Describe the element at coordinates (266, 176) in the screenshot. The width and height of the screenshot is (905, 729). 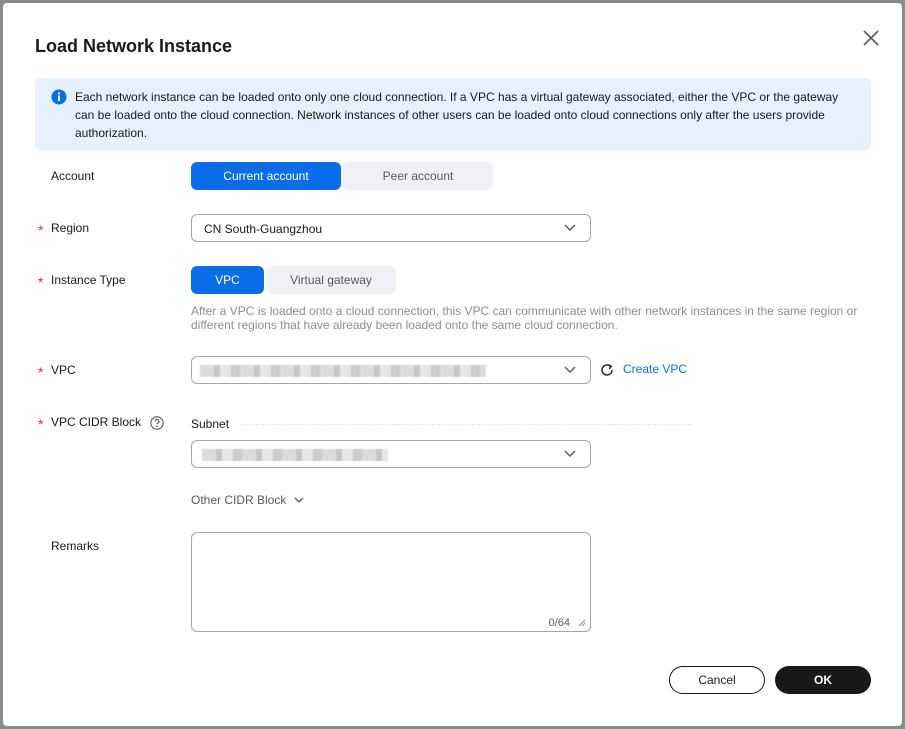
I see `current-account-button: Current account` at that location.